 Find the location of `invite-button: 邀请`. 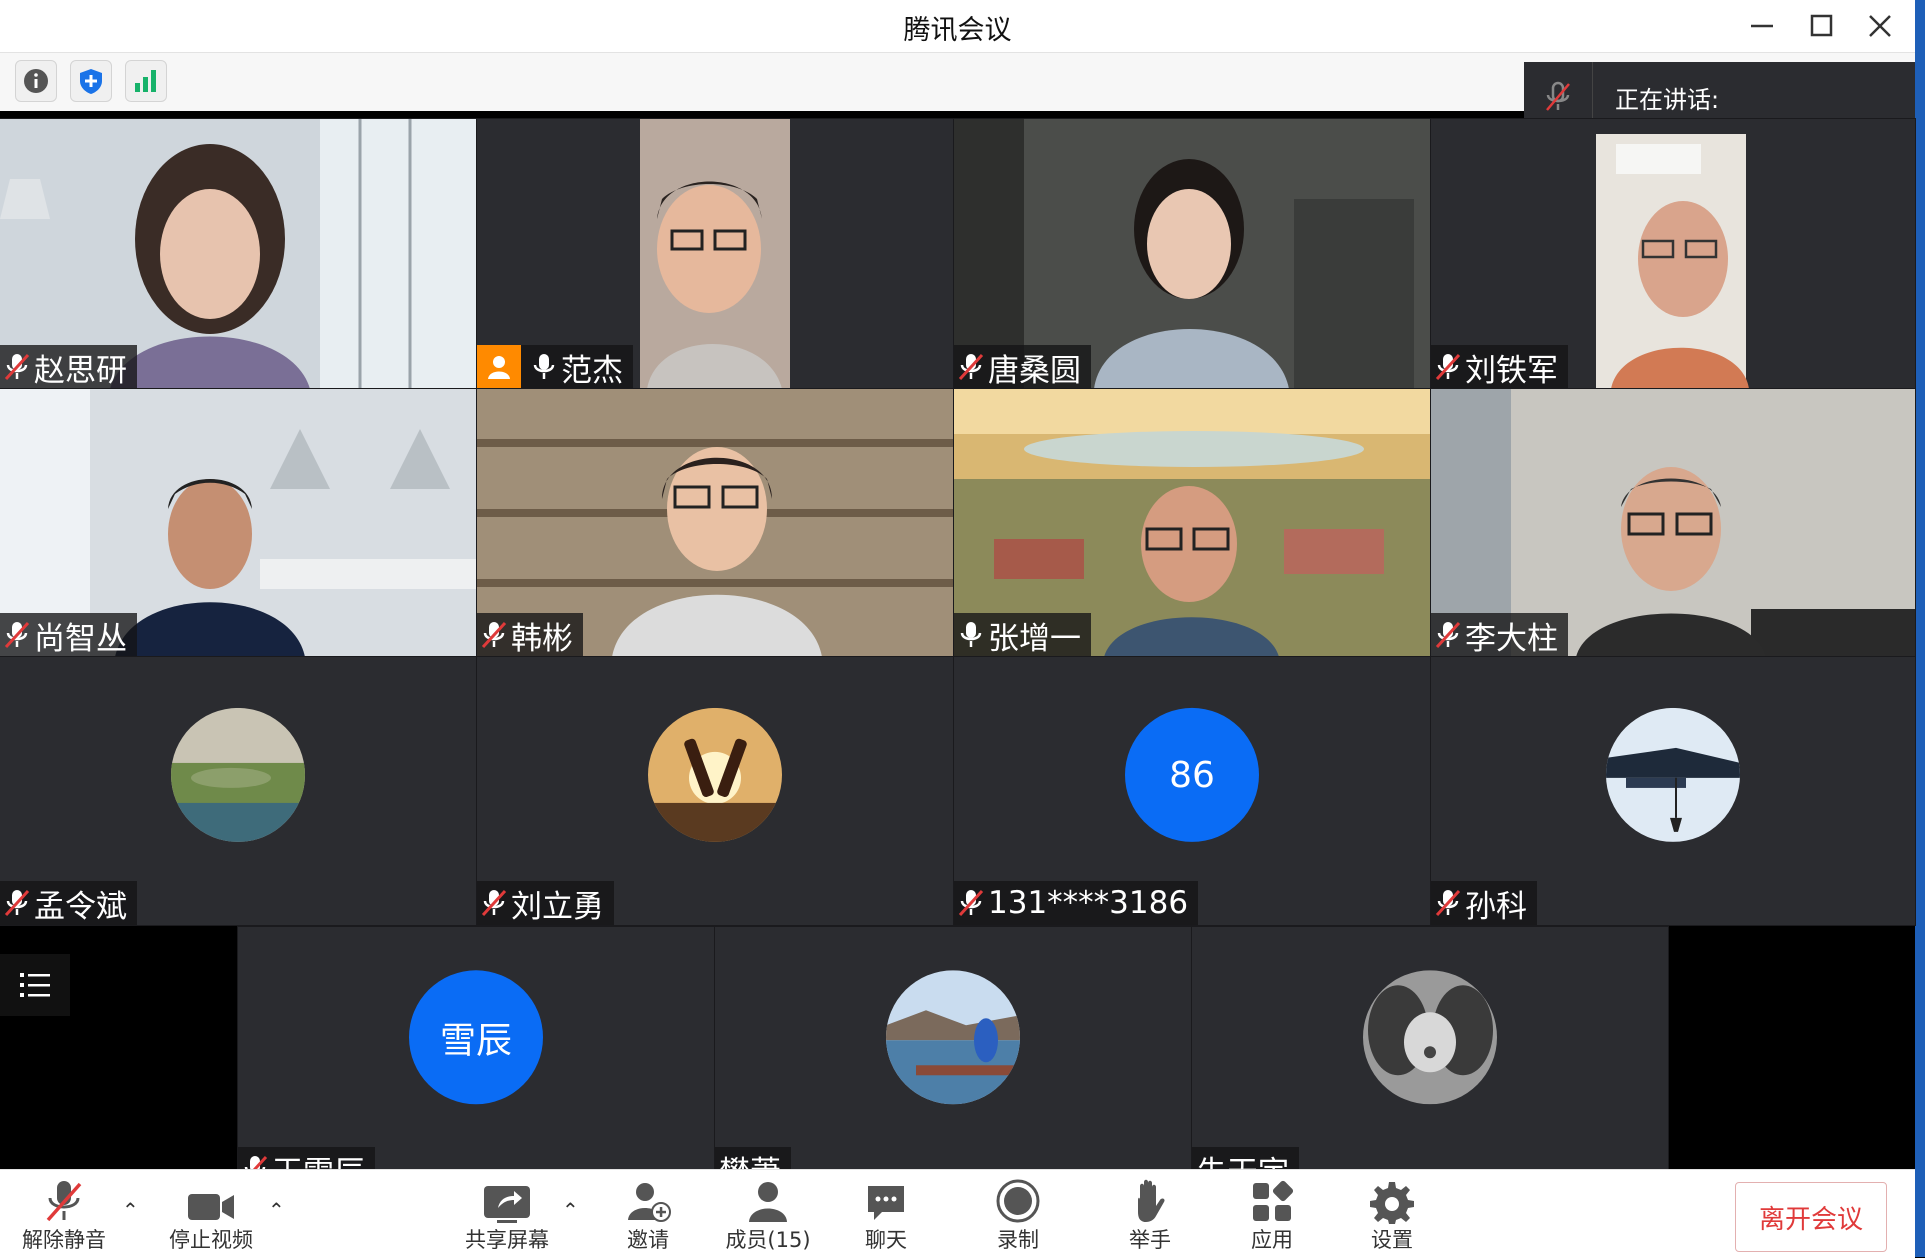

invite-button: 邀请 is located at coordinates (648, 1216).